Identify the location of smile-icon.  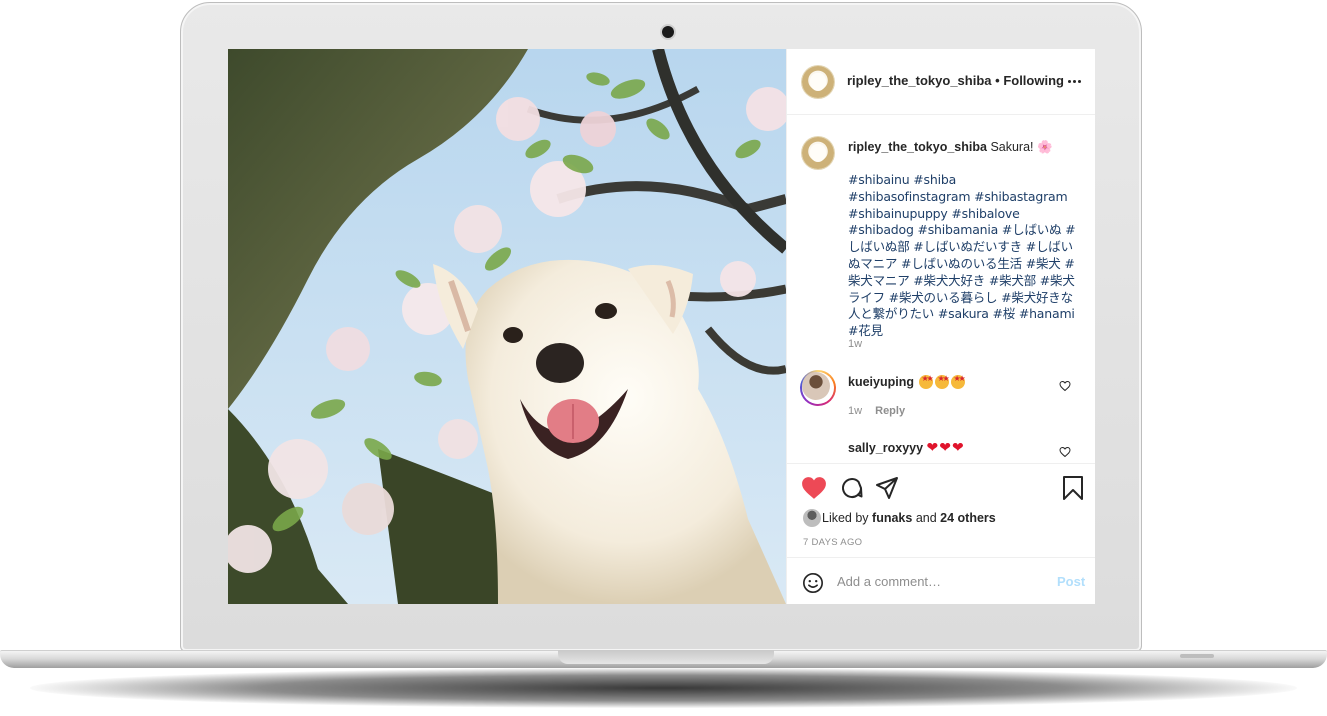
(813, 583).